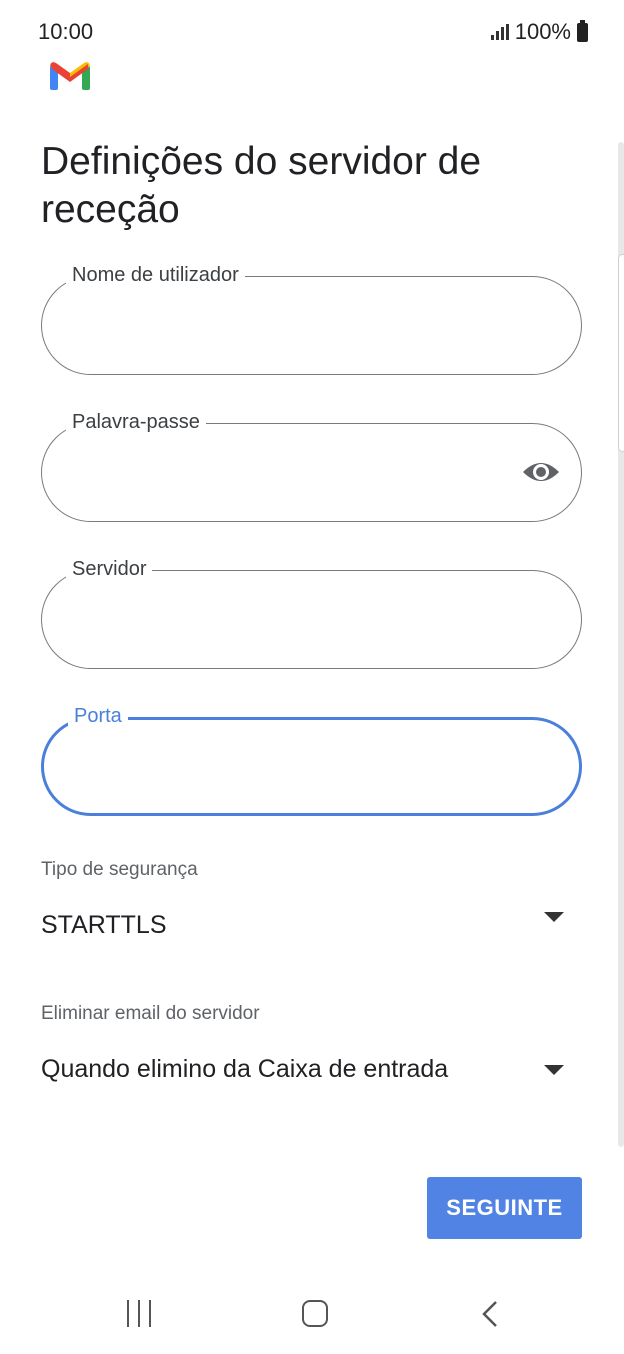 Image resolution: width=624 pixels, height=1354 pixels. Describe the element at coordinates (70, 76) in the screenshot. I see `gmail-logo-icon` at that location.